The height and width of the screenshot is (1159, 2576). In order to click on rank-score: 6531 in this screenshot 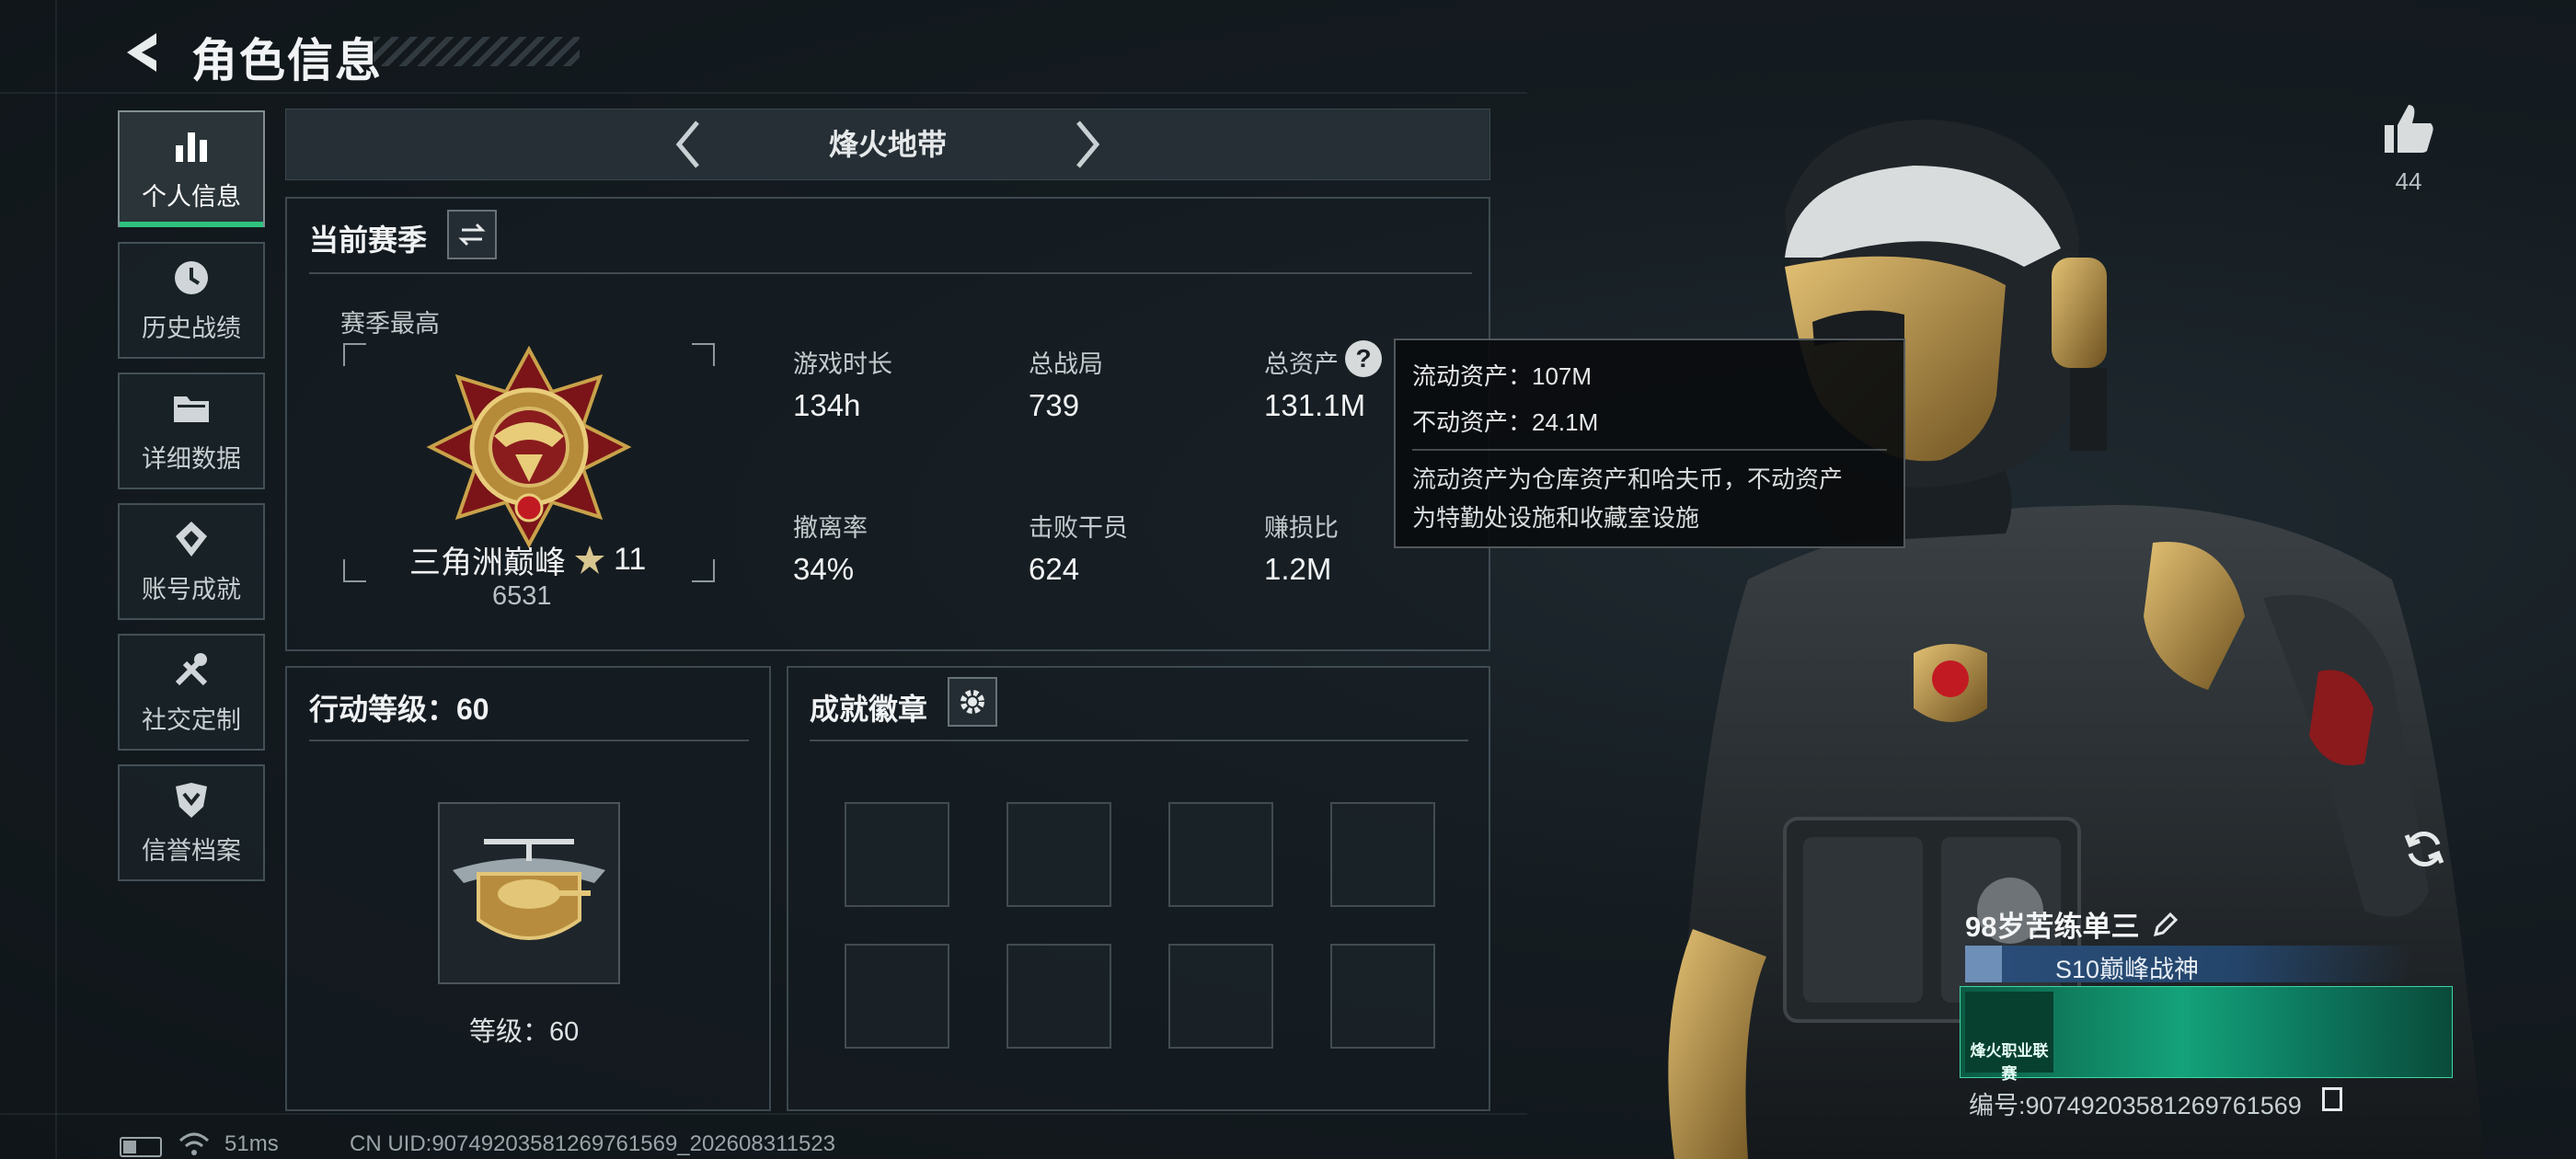, I will do `click(522, 596)`.